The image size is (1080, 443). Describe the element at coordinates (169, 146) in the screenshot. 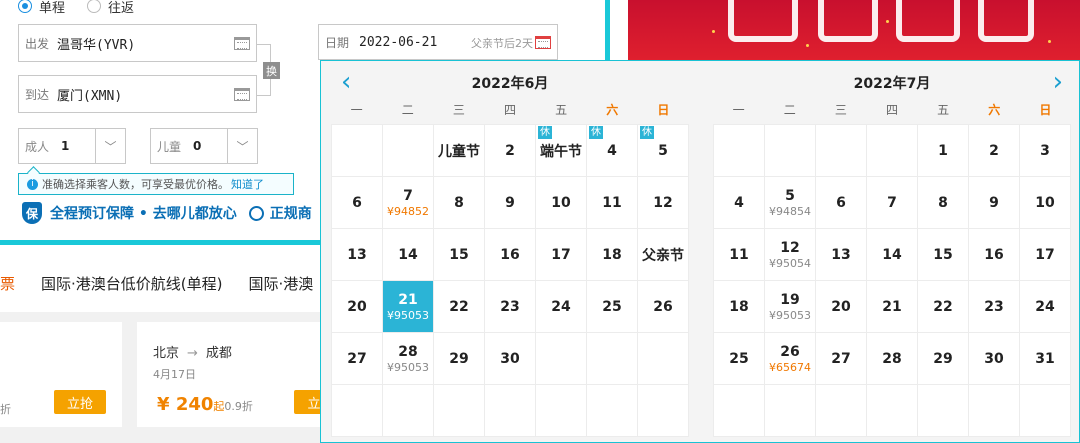

I see `child-label: 儿童` at that location.